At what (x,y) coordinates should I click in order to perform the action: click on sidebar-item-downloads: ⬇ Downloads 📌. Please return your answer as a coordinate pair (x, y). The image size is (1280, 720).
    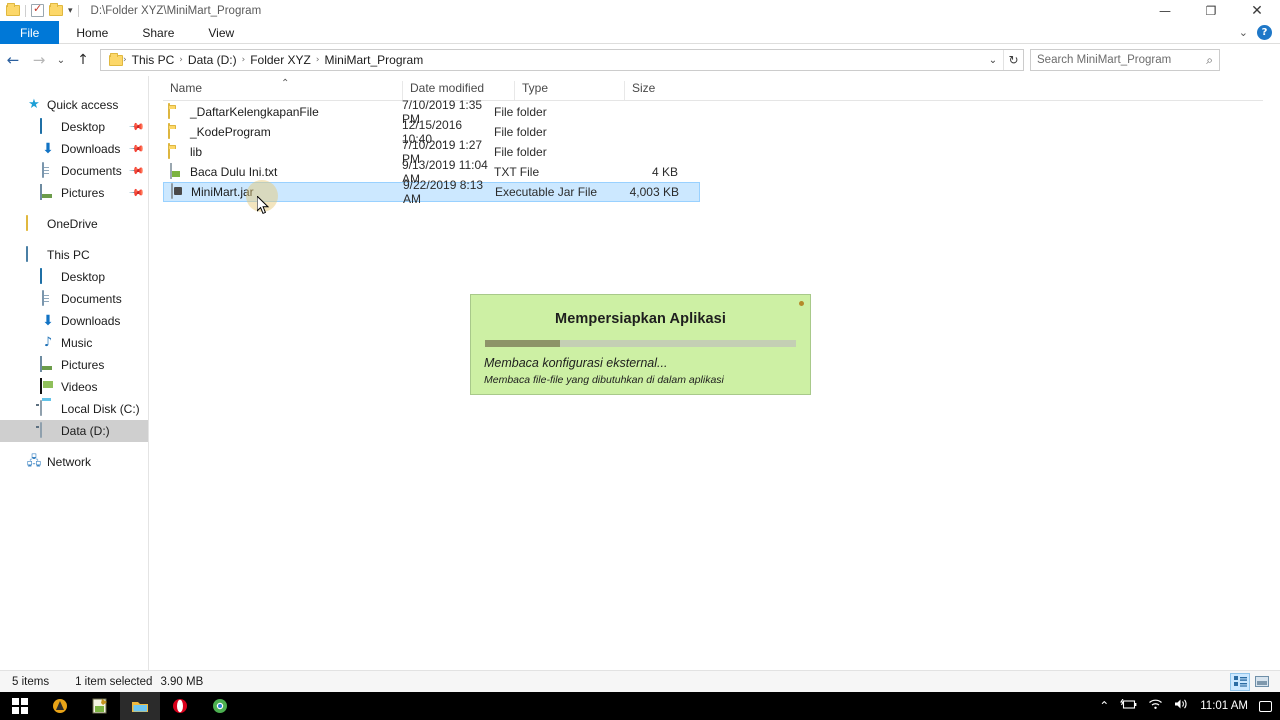
    Looking at the image, I should click on (74, 149).